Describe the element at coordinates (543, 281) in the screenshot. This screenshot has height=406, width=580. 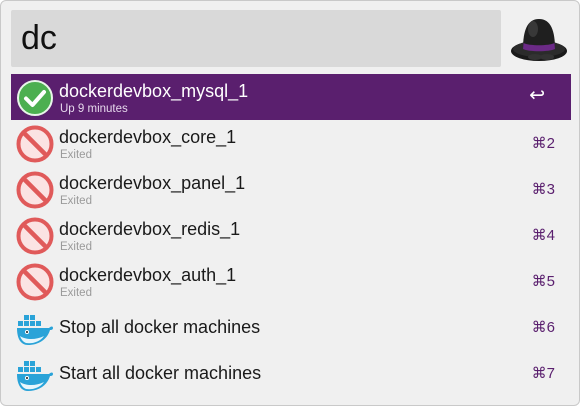
I see `shortcut-hint: ⌘5` at that location.